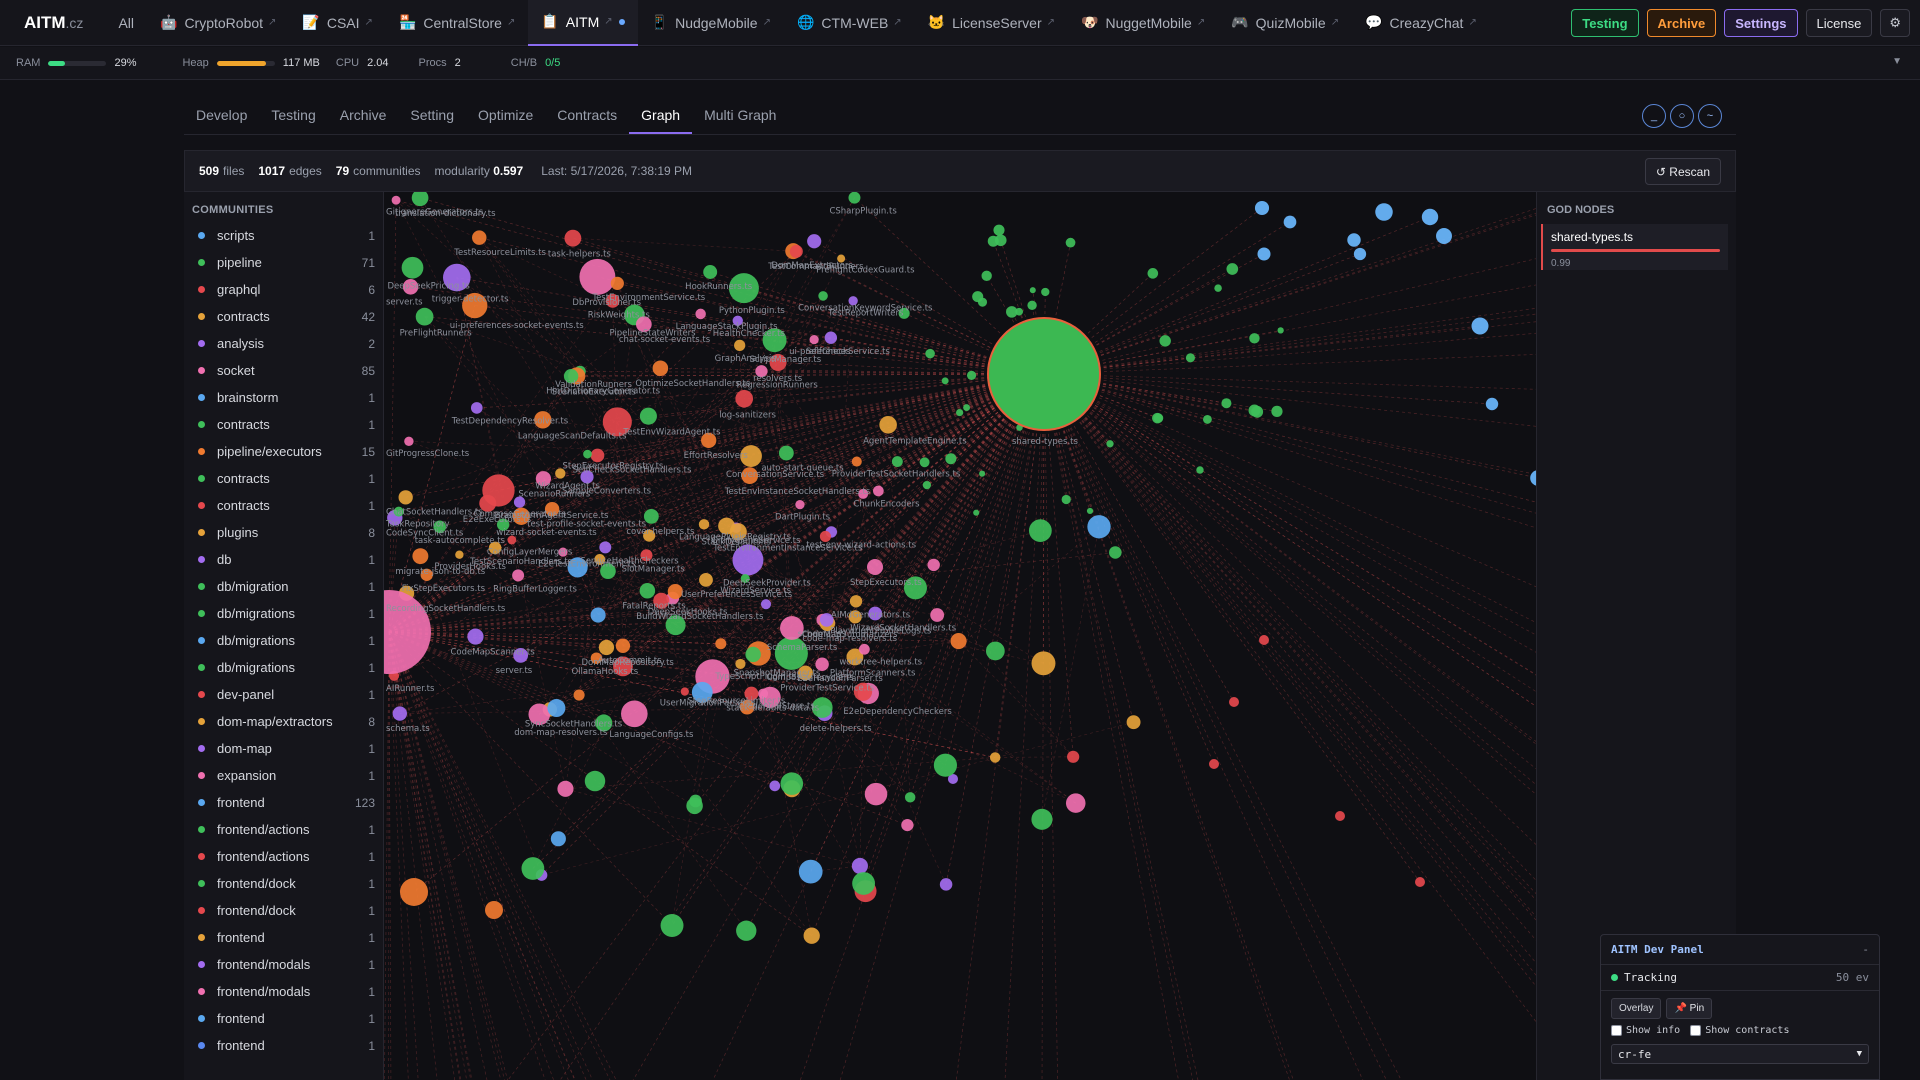  Describe the element at coordinates (740, 117) in the screenshot. I see `tab-multi-graph: Multi Graph` at that location.